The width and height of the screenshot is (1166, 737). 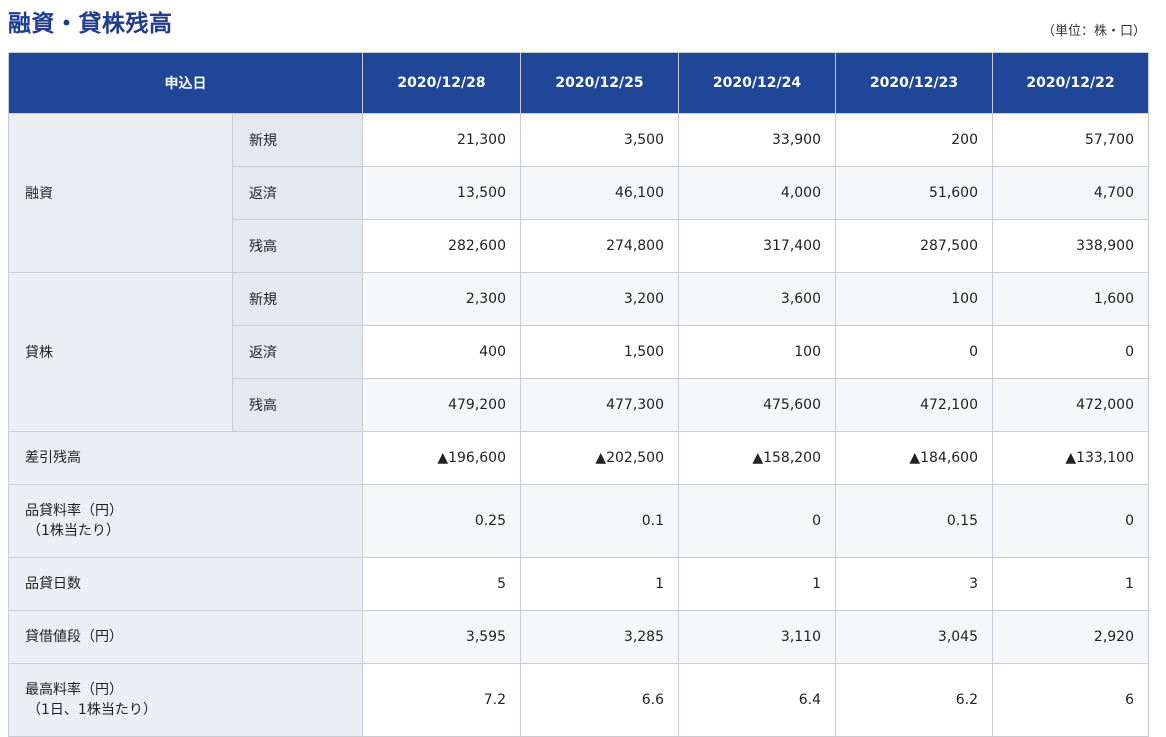 I want to click on cell-value: ▲158,200, so click(x=757, y=458).